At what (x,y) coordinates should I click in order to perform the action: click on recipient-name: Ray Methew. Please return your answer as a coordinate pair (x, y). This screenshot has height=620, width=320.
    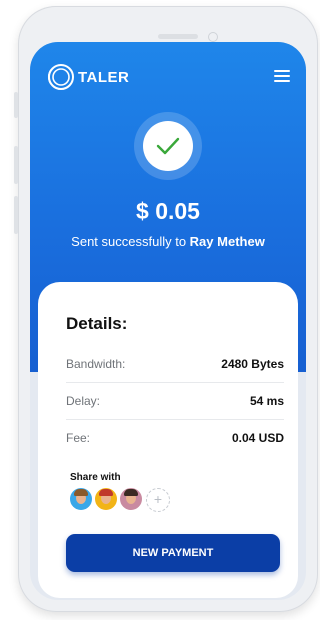
    Looking at the image, I should click on (227, 241).